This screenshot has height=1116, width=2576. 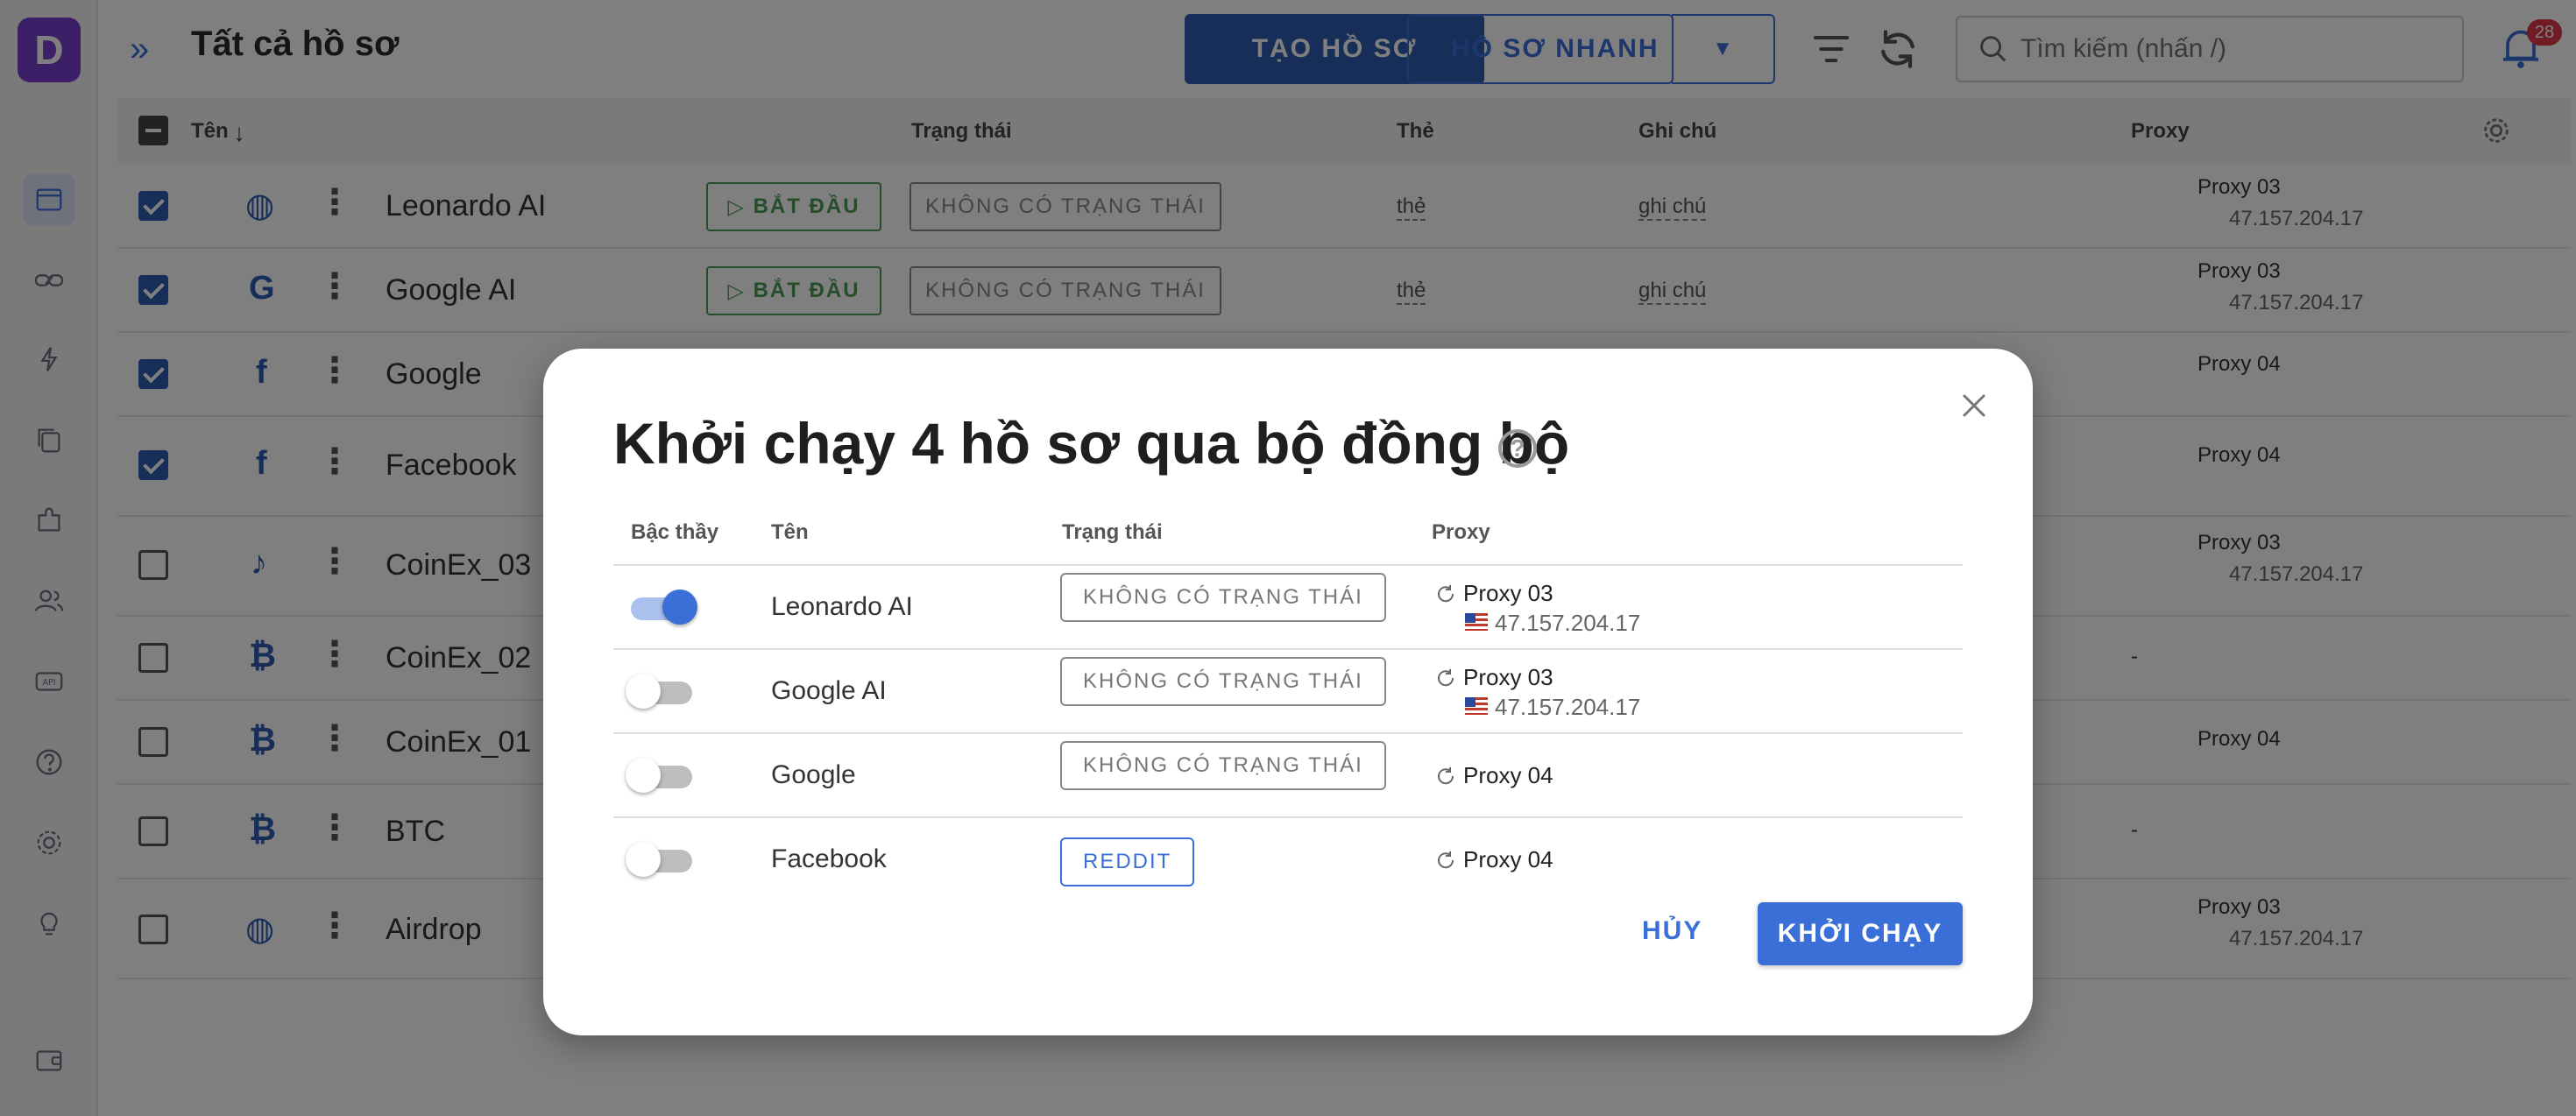 What do you see at coordinates (1127, 861) in the screenshot?
I see `status-chip: REDDIT` at bounding box center [1127, 861].